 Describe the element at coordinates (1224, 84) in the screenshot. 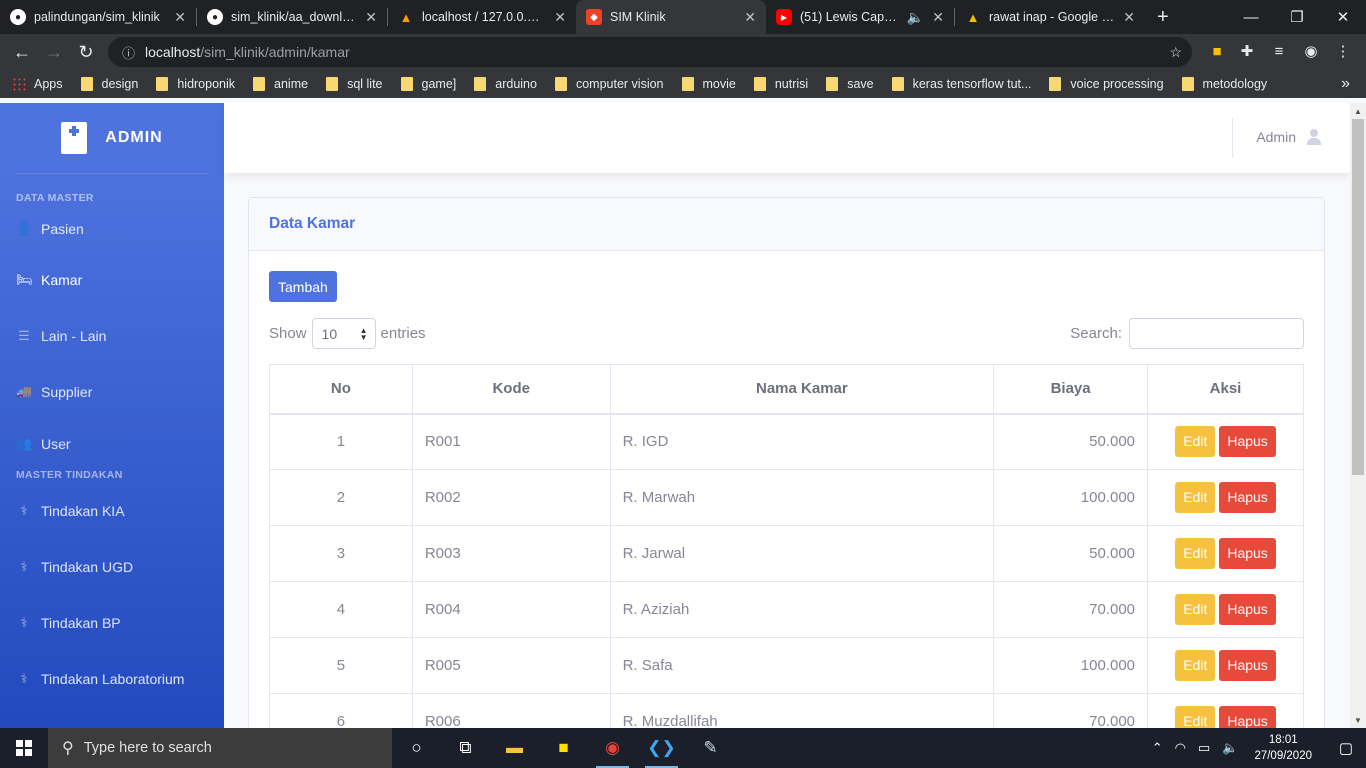

I see `bookmark-folder: metodology` at that location.